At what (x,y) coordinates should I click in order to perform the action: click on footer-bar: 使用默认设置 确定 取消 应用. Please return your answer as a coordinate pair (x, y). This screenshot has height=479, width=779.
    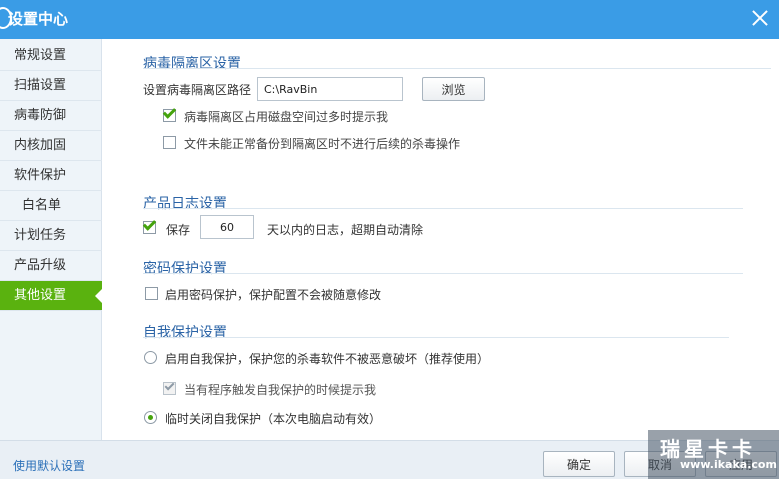
    Looking at the image, I should click on (389, 459).